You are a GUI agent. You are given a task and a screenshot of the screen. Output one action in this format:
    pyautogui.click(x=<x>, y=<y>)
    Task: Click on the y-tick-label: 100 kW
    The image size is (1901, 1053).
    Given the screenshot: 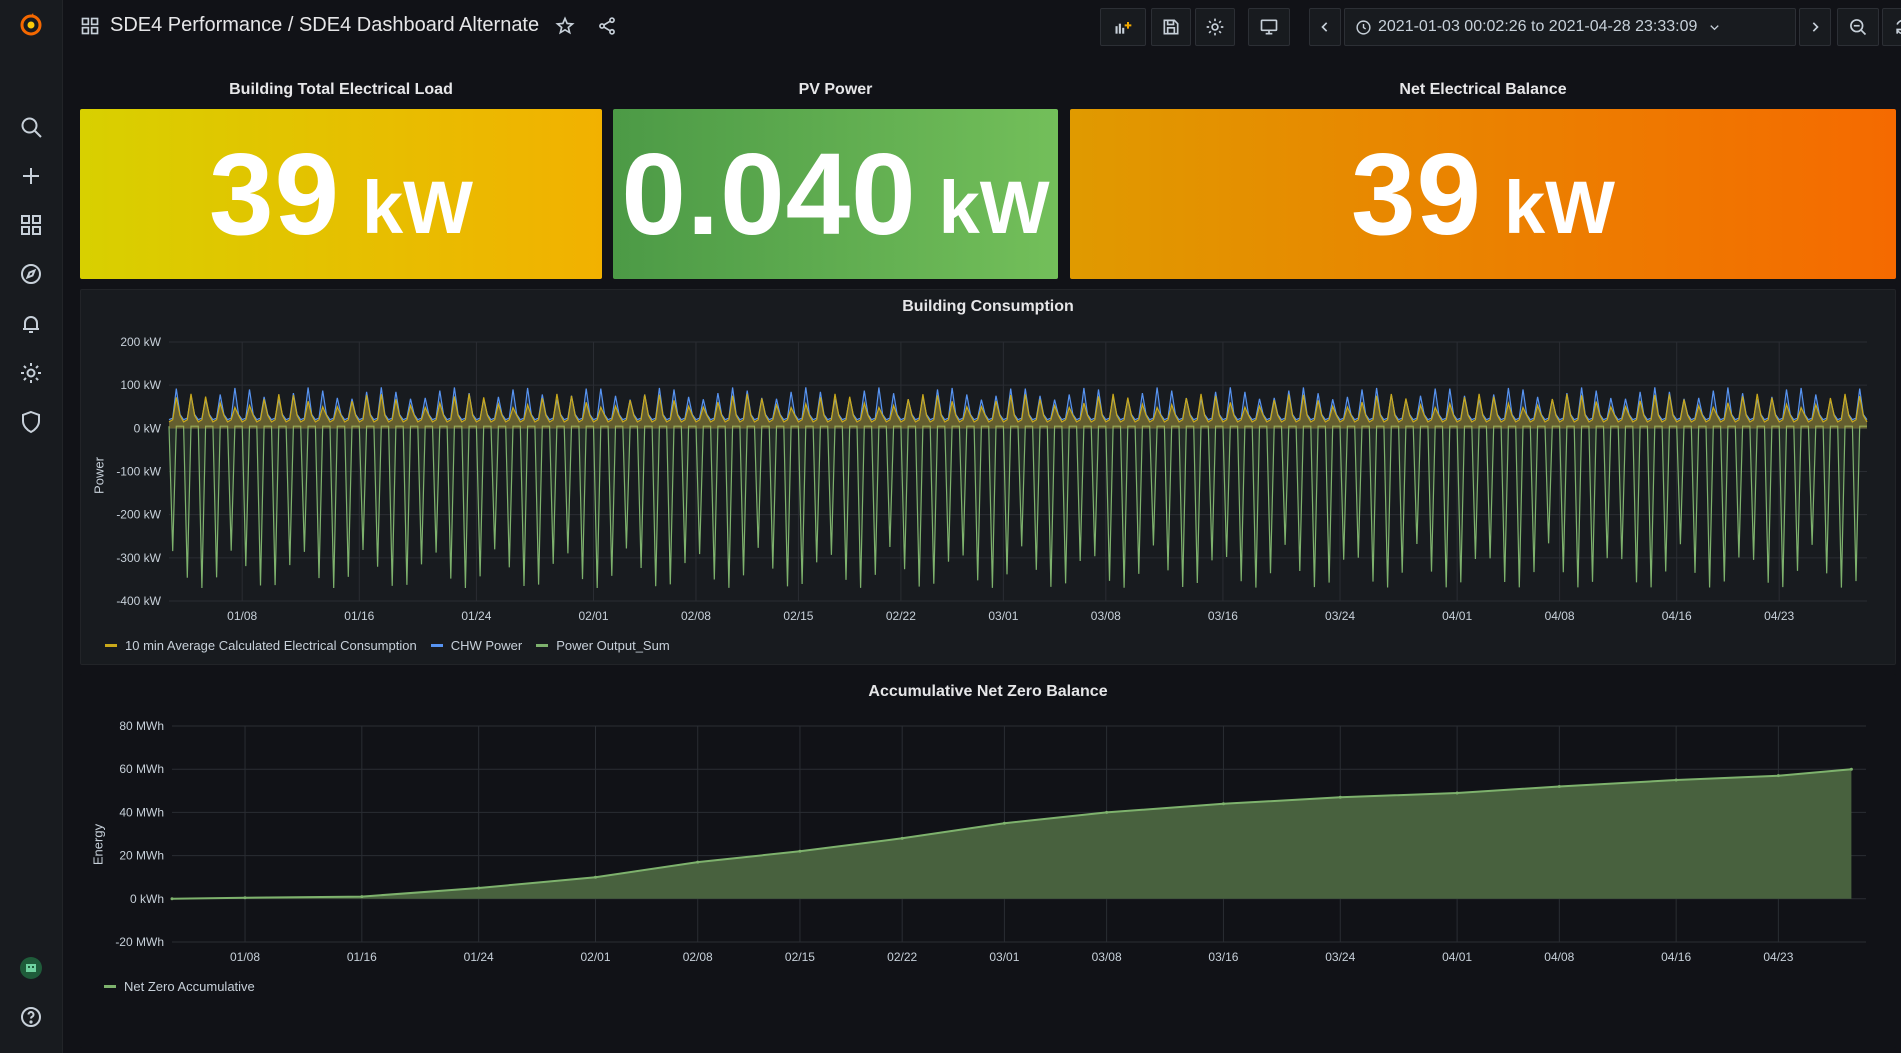 What is the action you would take?
    pyautogui.click(x=140, y=385)
    